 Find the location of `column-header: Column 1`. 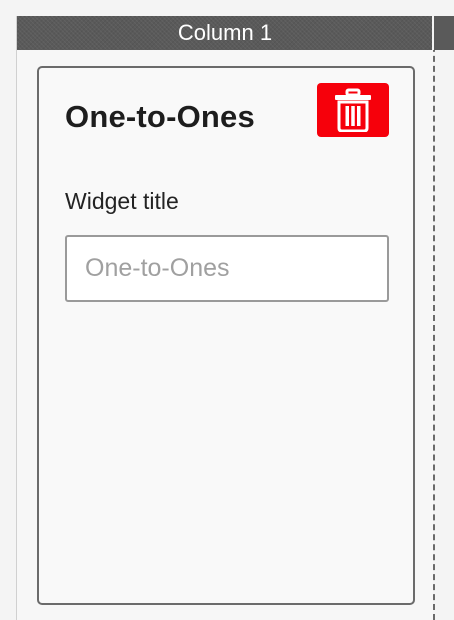

column-header: Column 1 is located at coordinates (225, 33).